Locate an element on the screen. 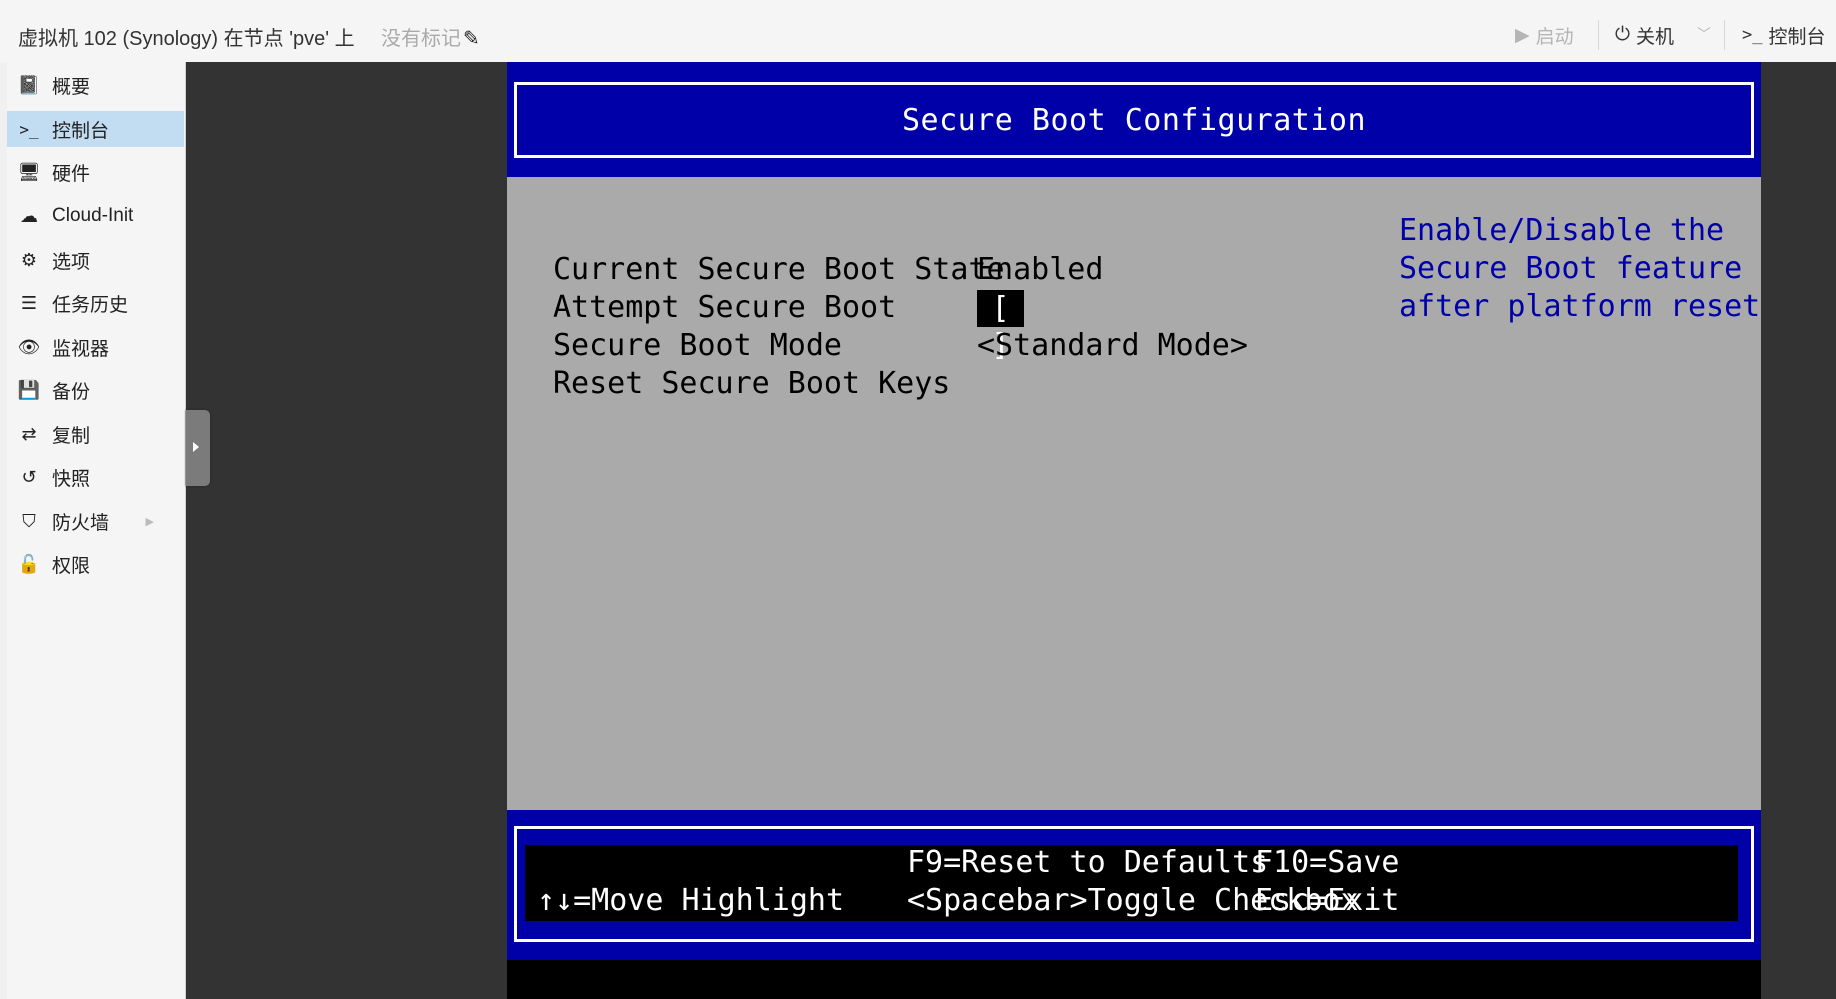  sidebar-item-replication: ⇄ 复制 is located at coordinates (95, 434).